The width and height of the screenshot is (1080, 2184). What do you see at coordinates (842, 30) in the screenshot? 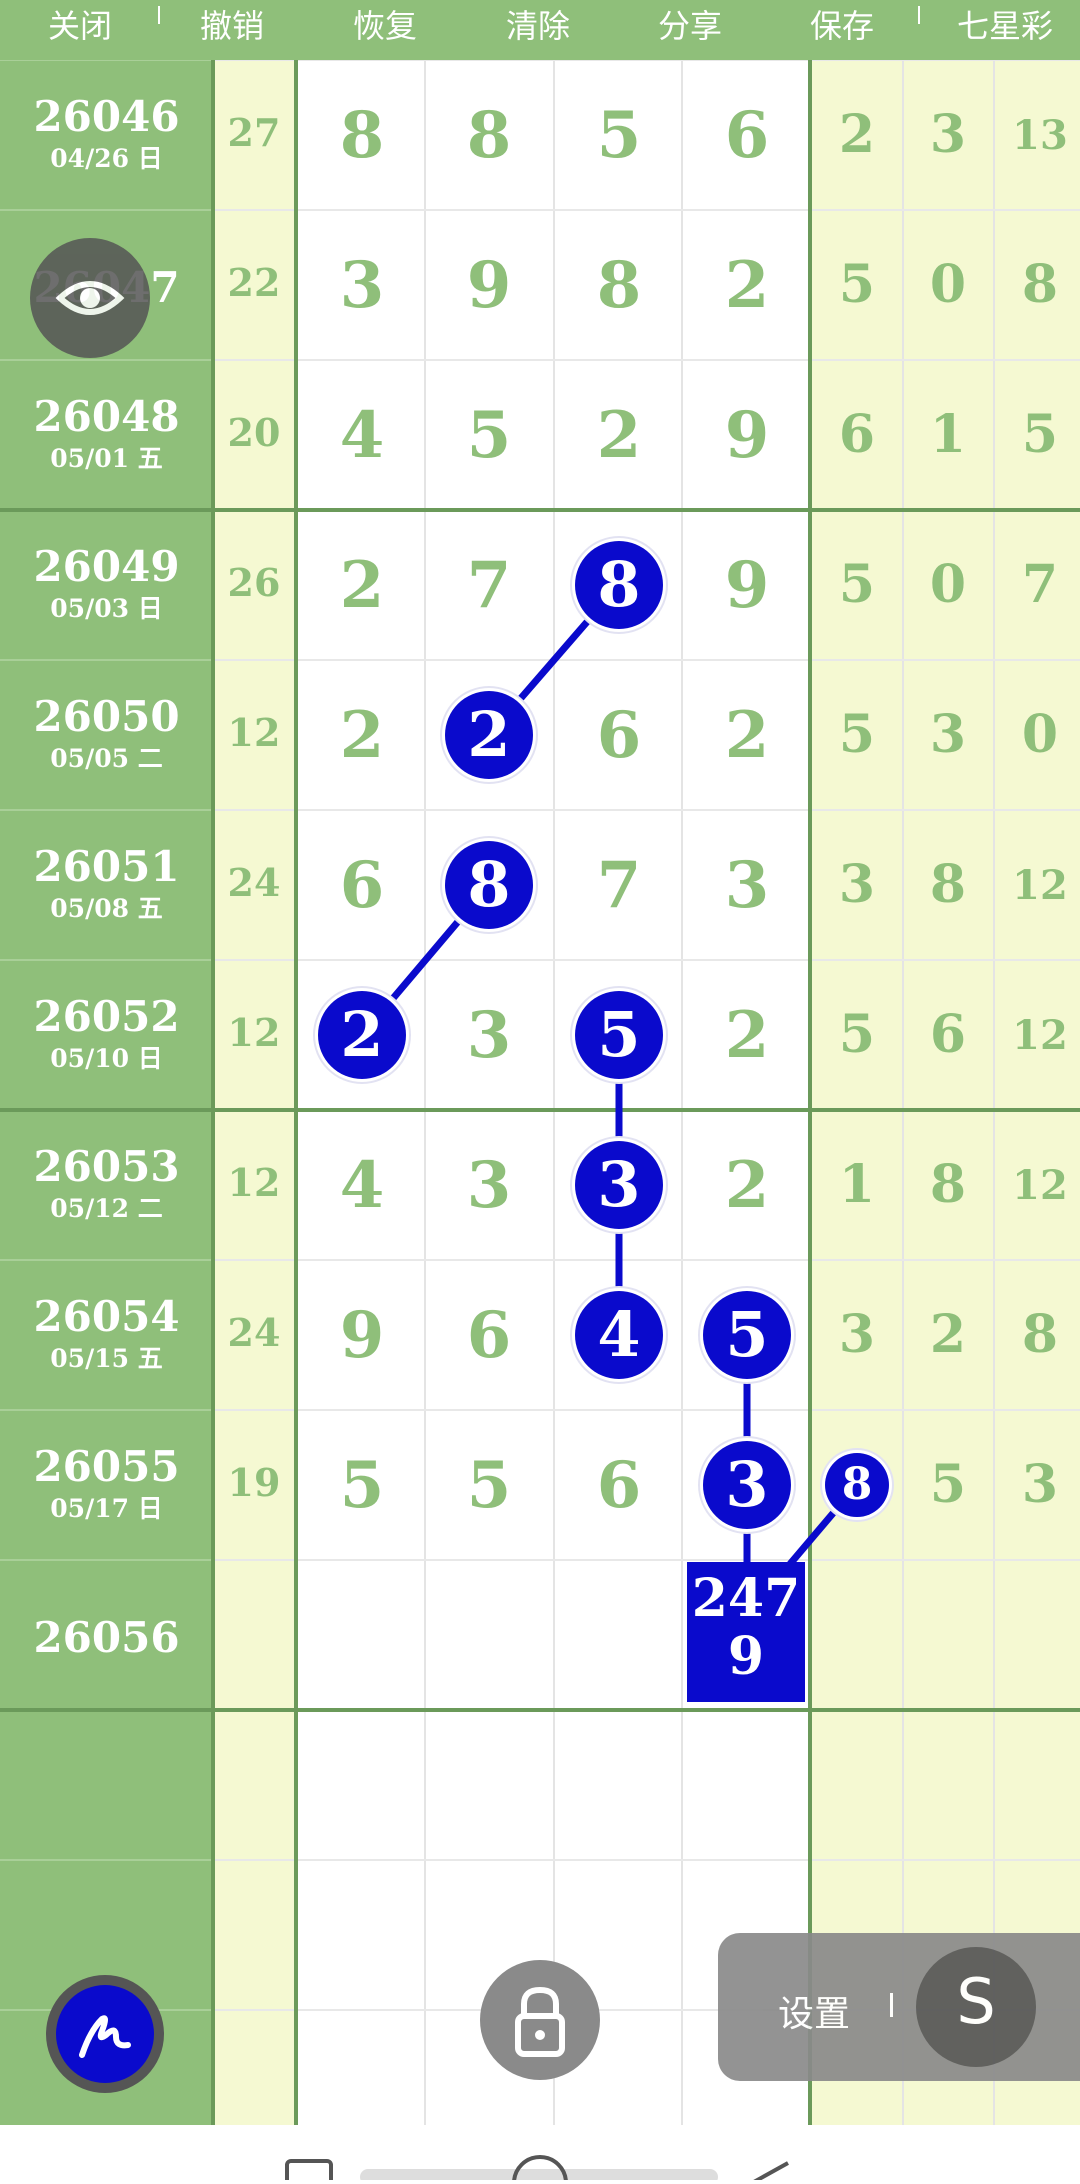
I see `save-button: 保存` at bounding box center [842, 30].